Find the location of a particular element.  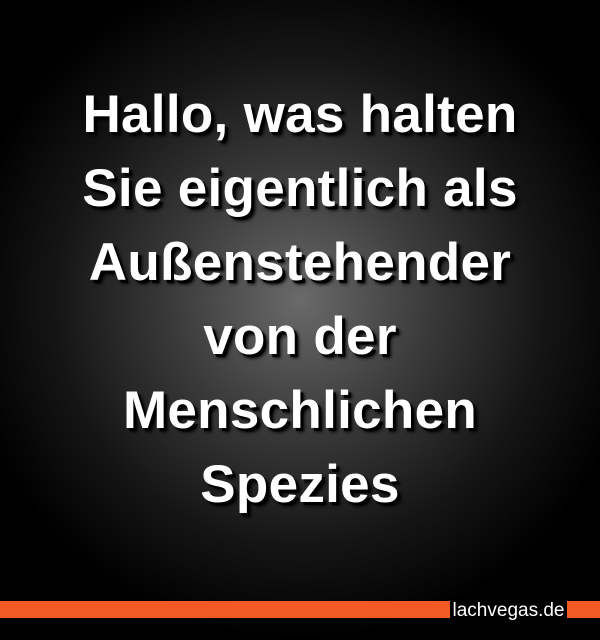

site-watermark: lachvegas.de is located at coordinates (508, 611).